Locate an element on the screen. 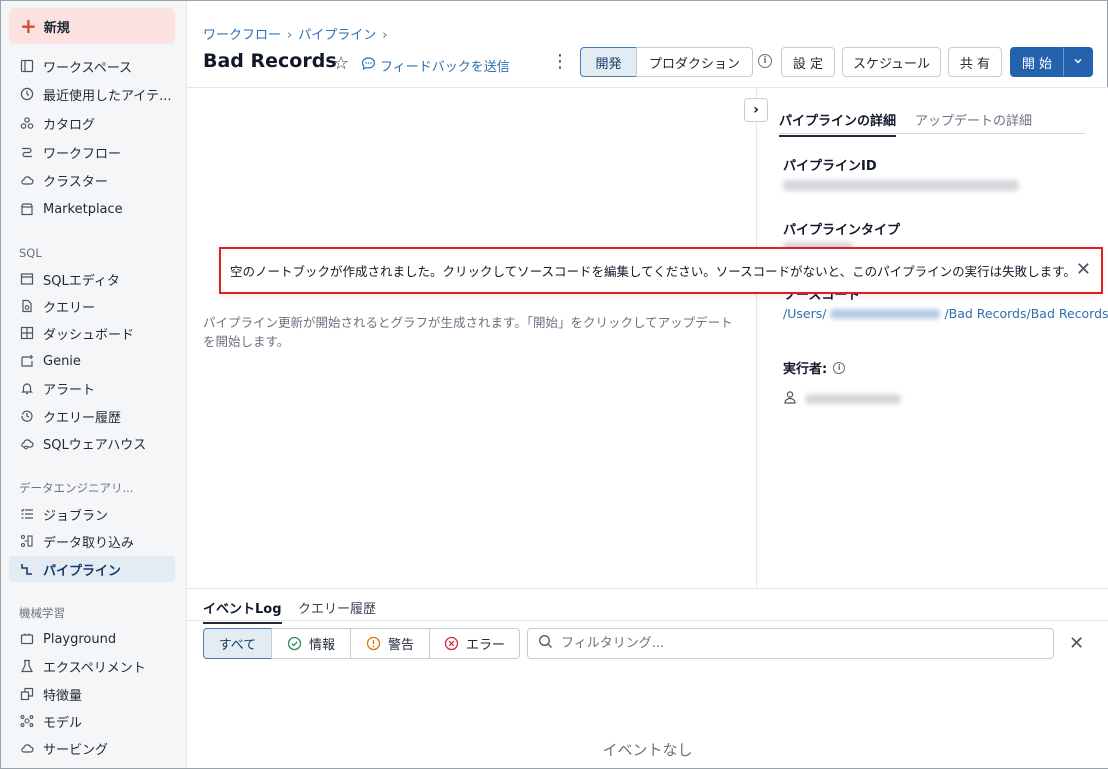 The height and width of the screenshot is (769, 1108). check-circle-icon is located at coordinates (294, 643).